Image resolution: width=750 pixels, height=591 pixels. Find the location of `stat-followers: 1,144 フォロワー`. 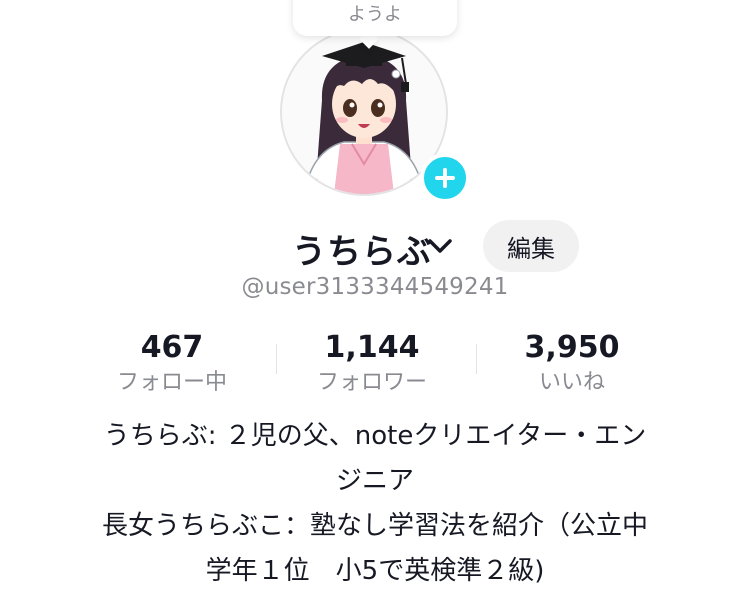

stat-followers: 1,144 フォロワー is located at coordinates (372, 365).